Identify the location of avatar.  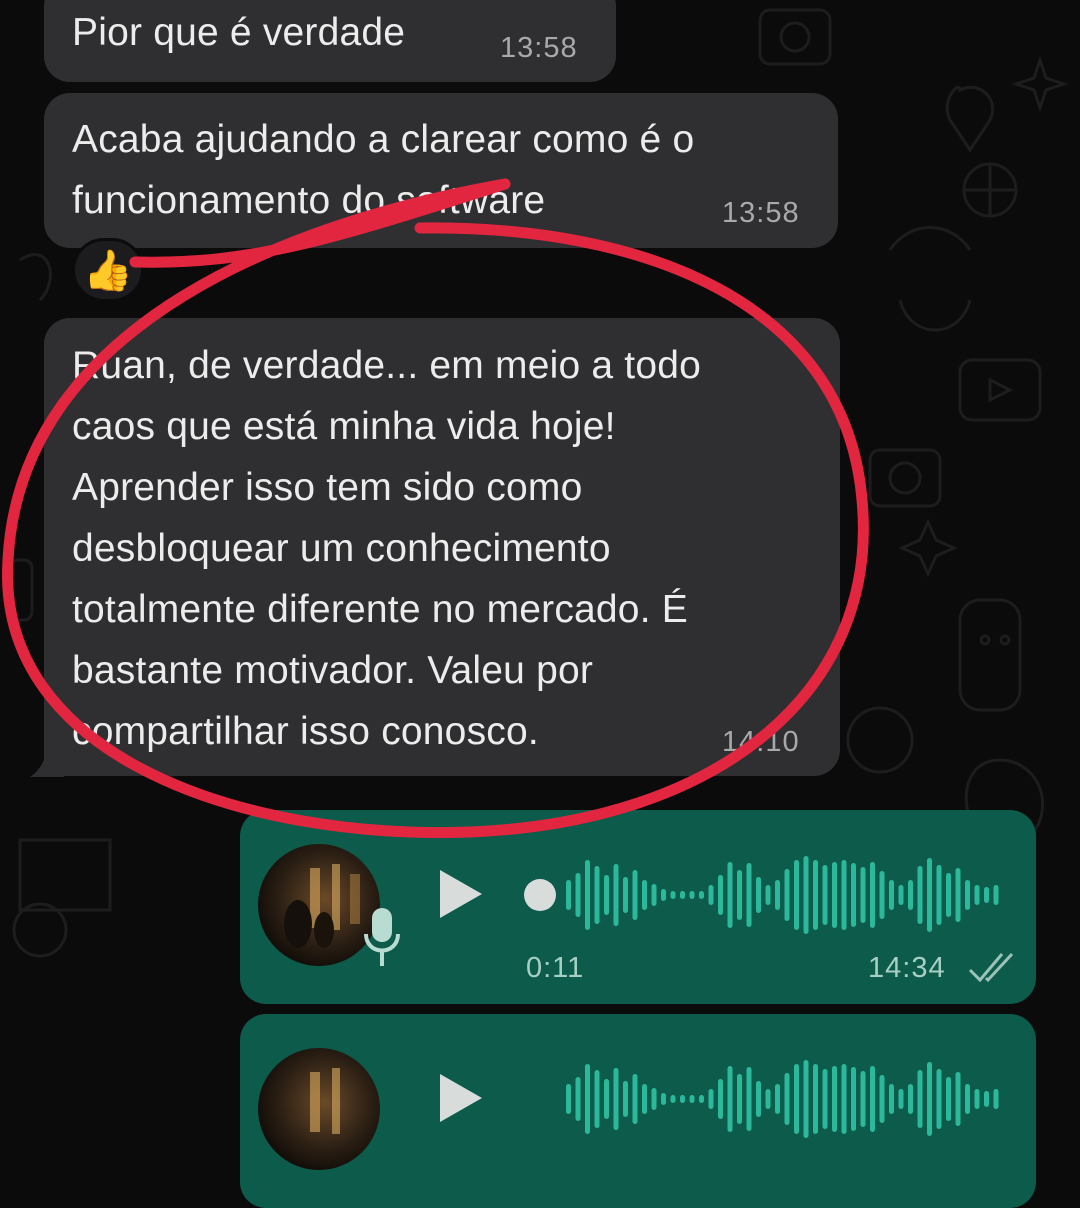
(319, 1109).